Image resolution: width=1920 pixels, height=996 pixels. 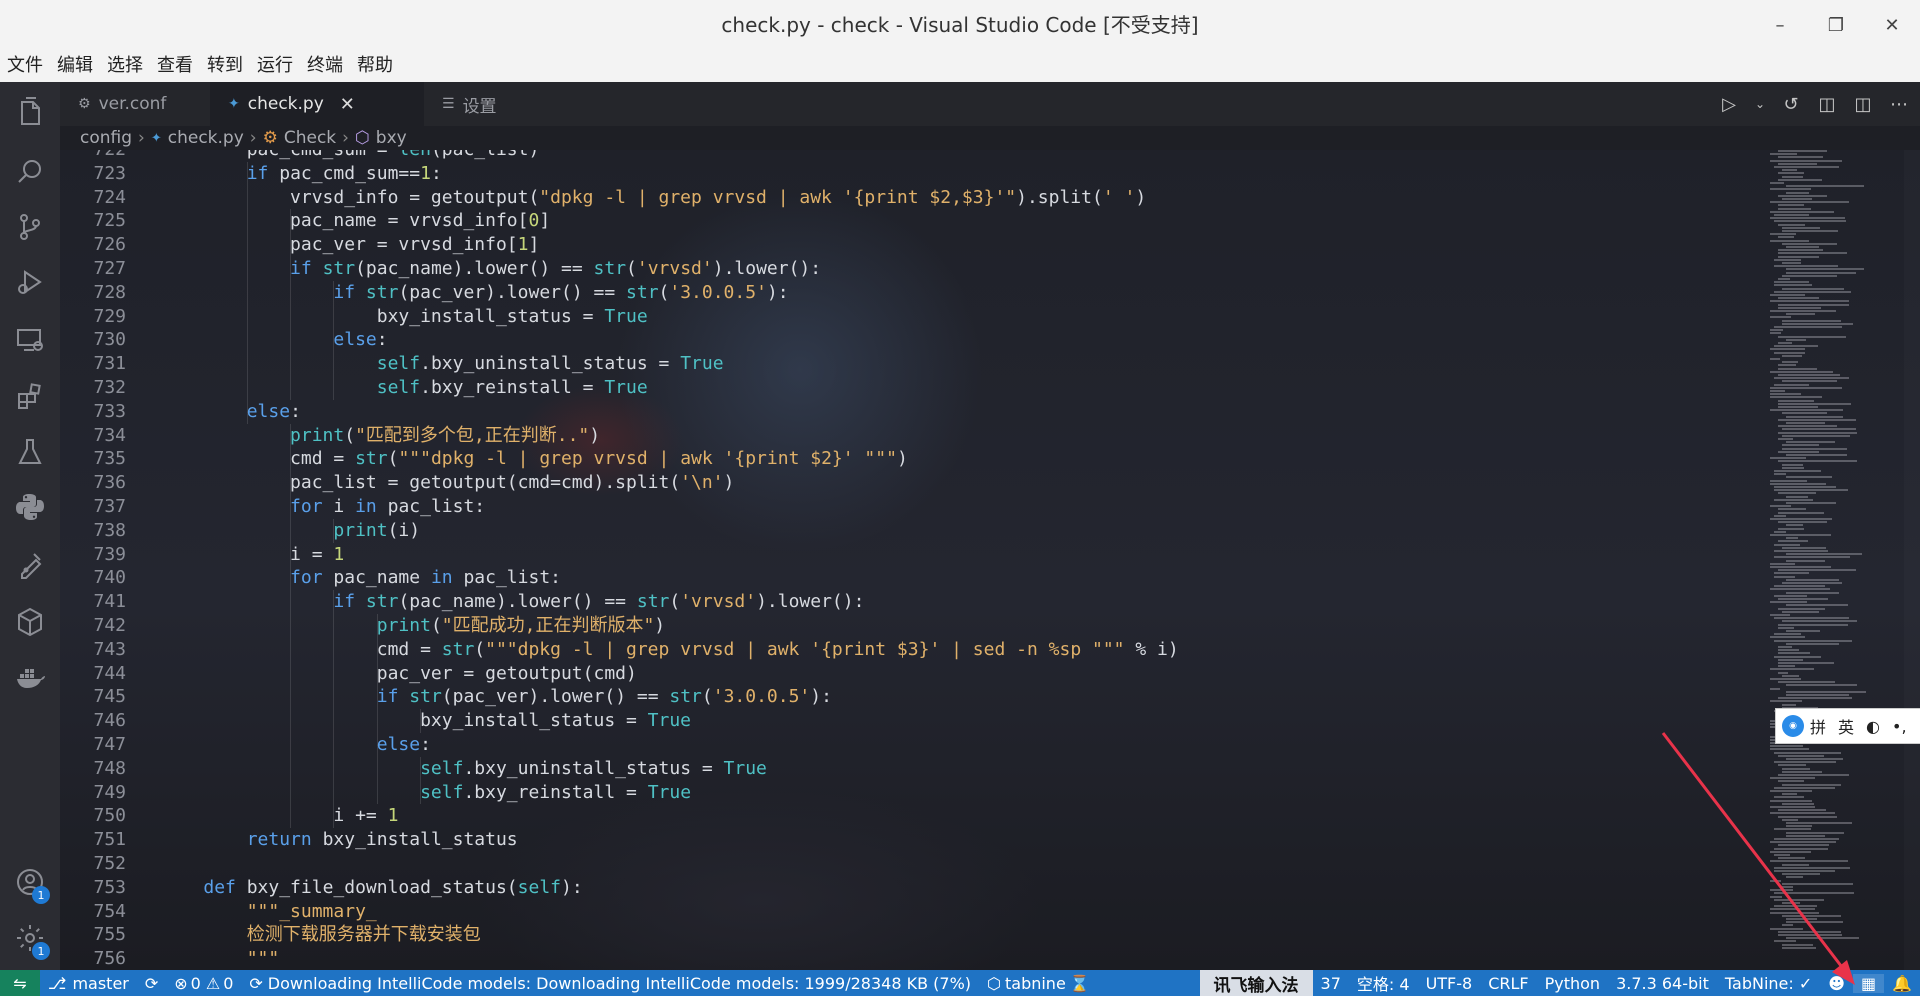 I want to click on menu-view: 查看, so click(x=175, y=66).